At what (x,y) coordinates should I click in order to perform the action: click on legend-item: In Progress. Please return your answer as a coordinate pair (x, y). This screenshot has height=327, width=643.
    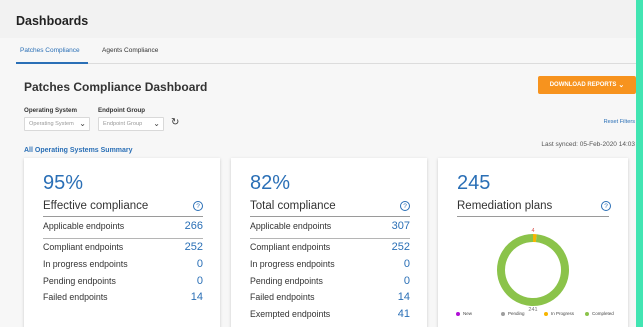
    Looking at the image, I should click on (559, 313).